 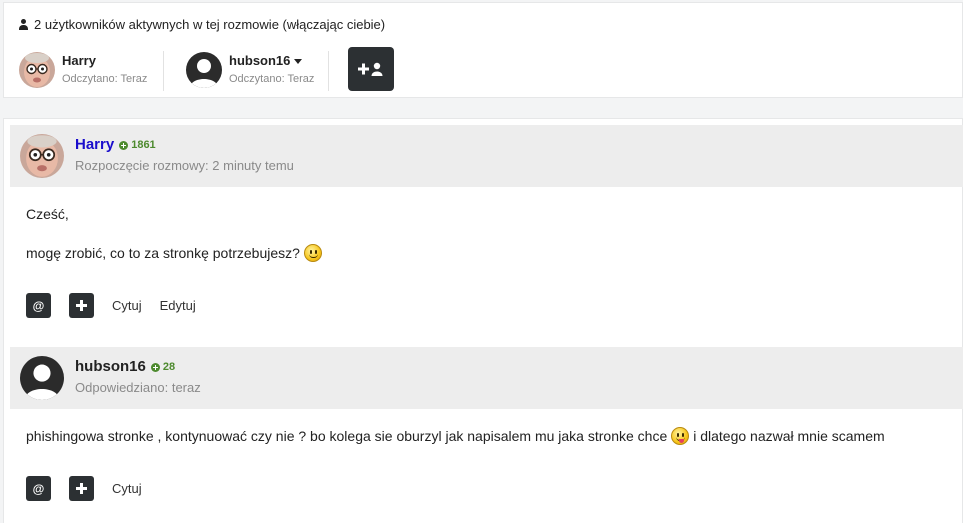 What do you see at coordinates (143, 145) in the screenshot?
I see `reputation-value: 1861` at bounding box center [143, 145].